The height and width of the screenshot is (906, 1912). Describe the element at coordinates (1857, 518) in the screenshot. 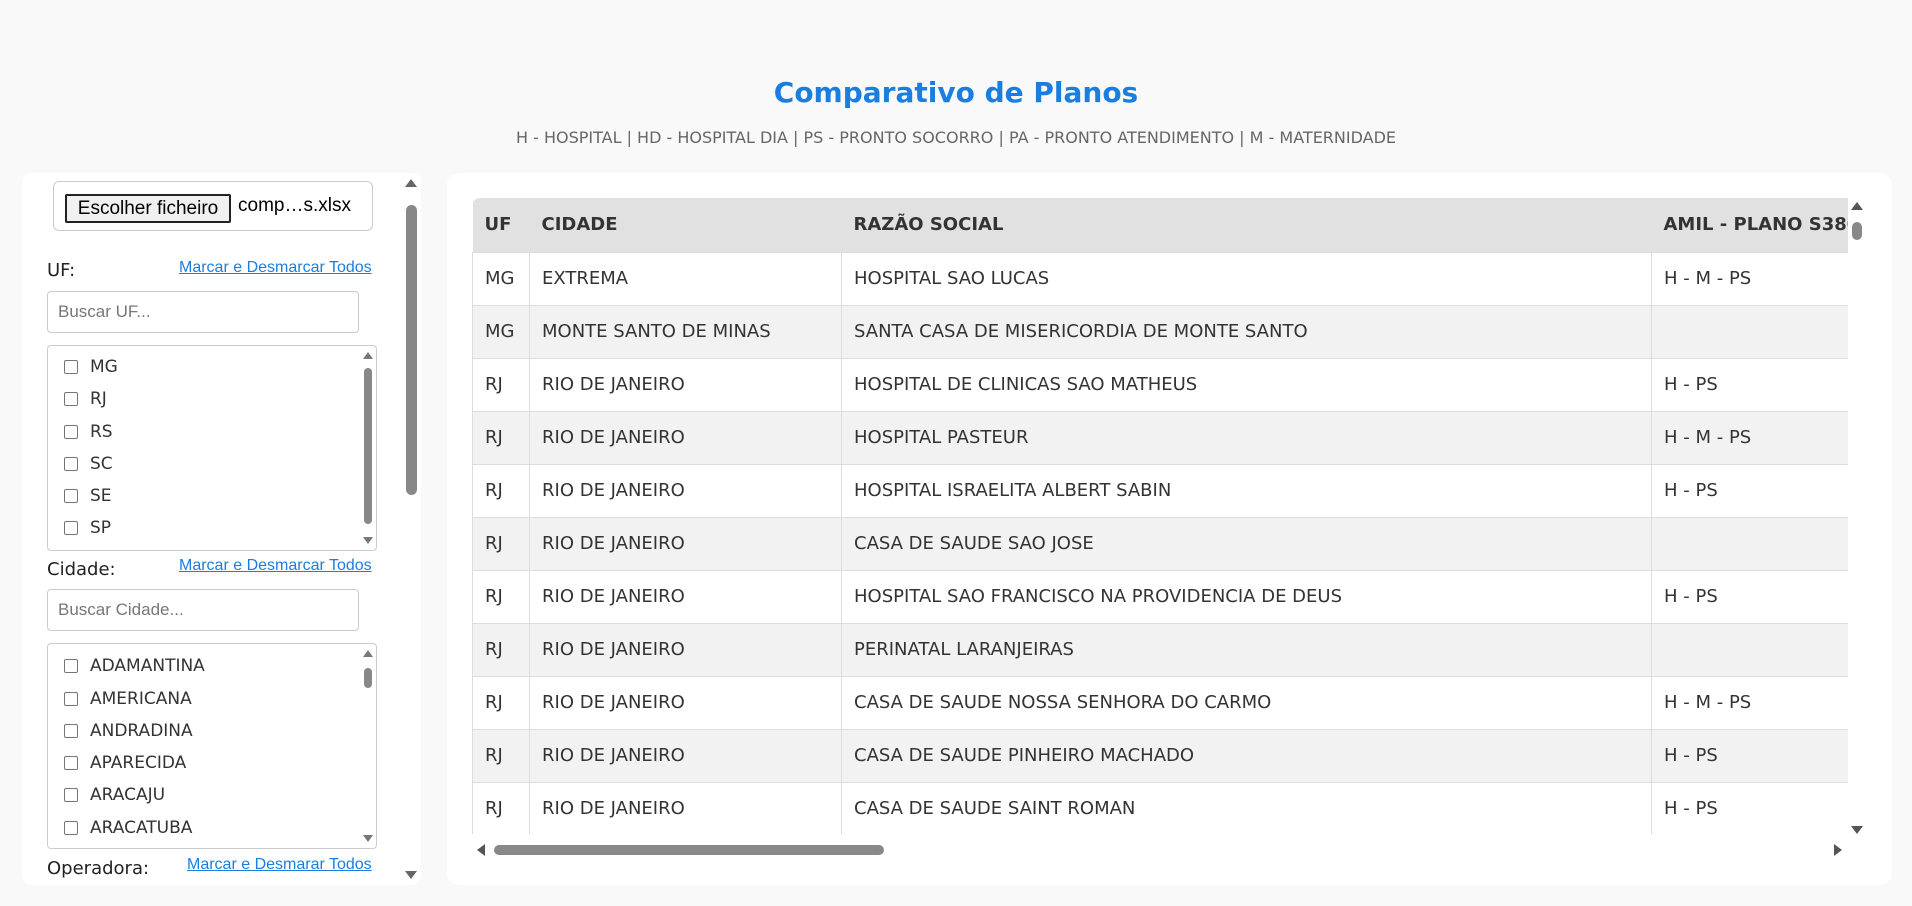

I see `table-vertical-scrollbar` at that location.